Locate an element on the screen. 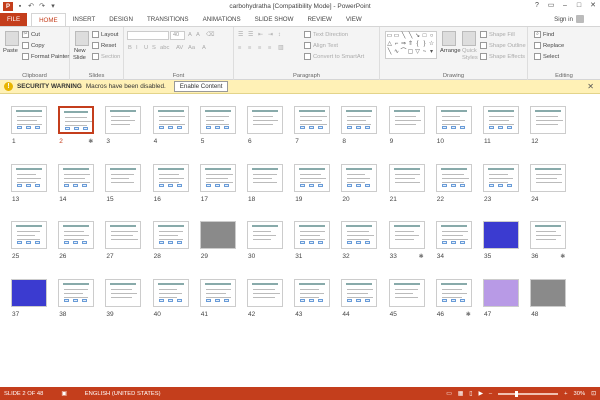  cut-button: ✂ Cut is located at coordinates (31, 34).